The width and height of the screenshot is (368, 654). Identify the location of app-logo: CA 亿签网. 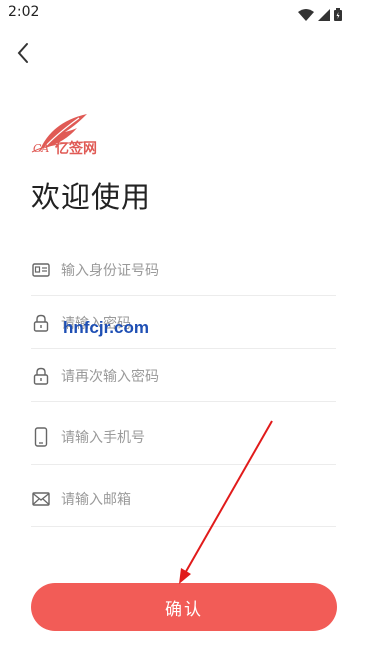
(71, 136).